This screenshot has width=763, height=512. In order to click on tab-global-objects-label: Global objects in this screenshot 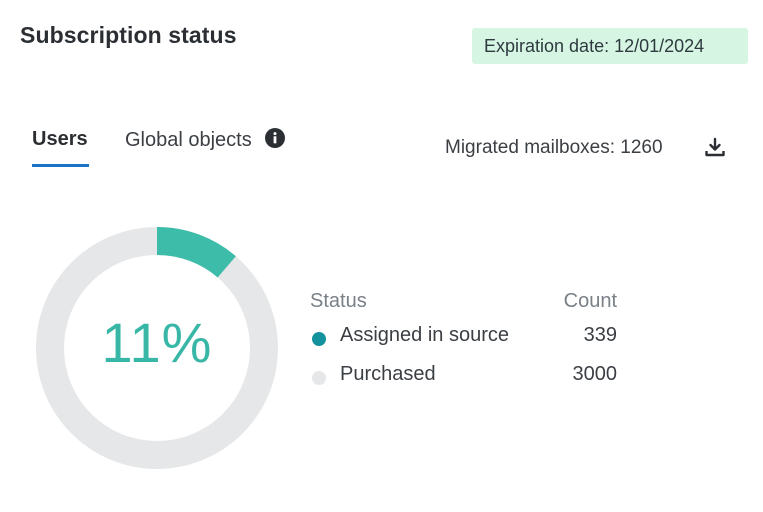, I will do `click(188, 140)`.